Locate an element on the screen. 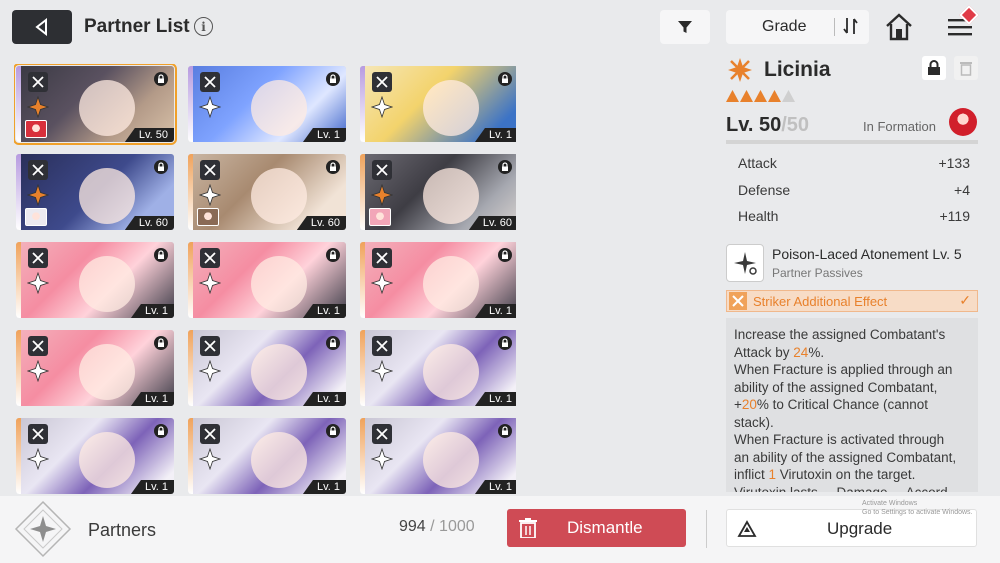  back-button is located at coordinates (42, 27).